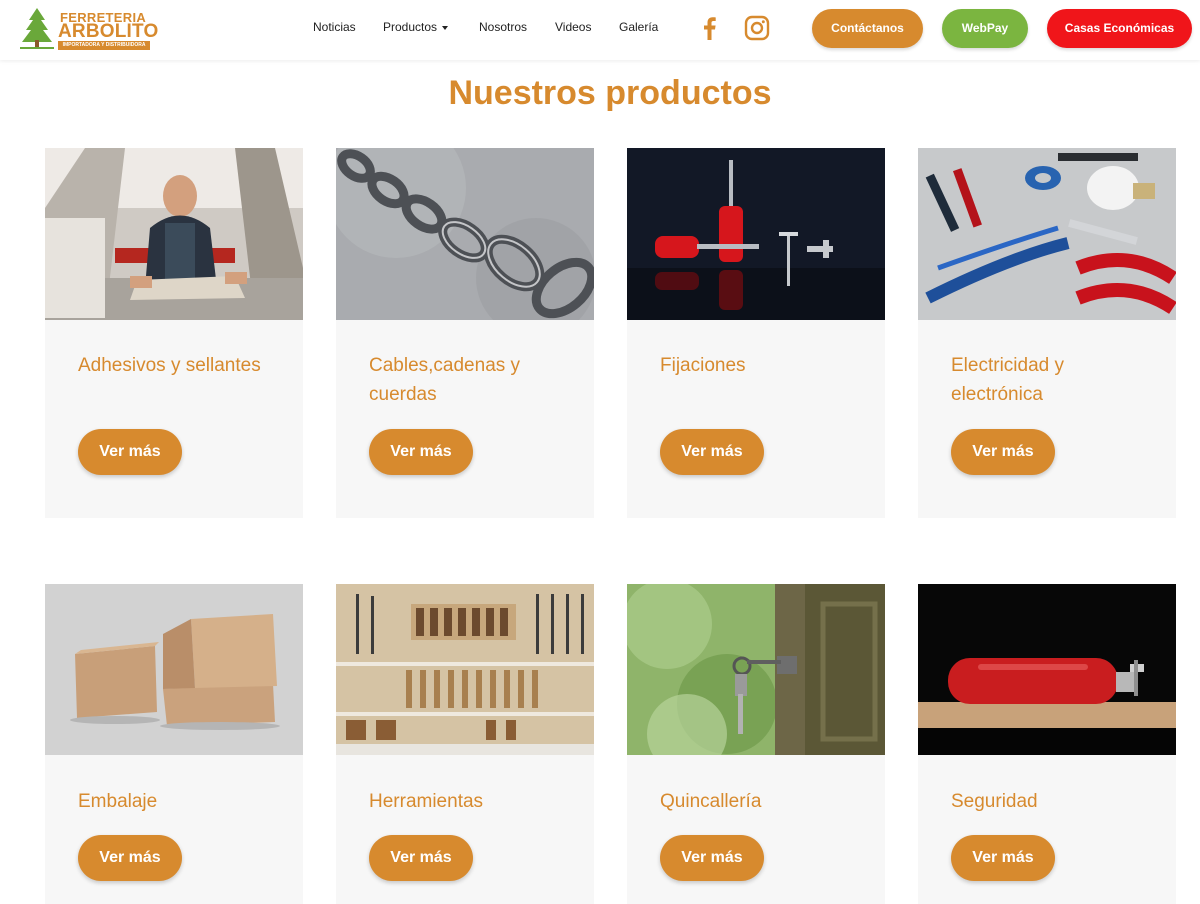 This screenshot has height=904, width=1200. Describe the element at coordinates (465, 333) in the screenshot. I see `product-card: Cables,cadenas y cuerdas Ver más` at that location.